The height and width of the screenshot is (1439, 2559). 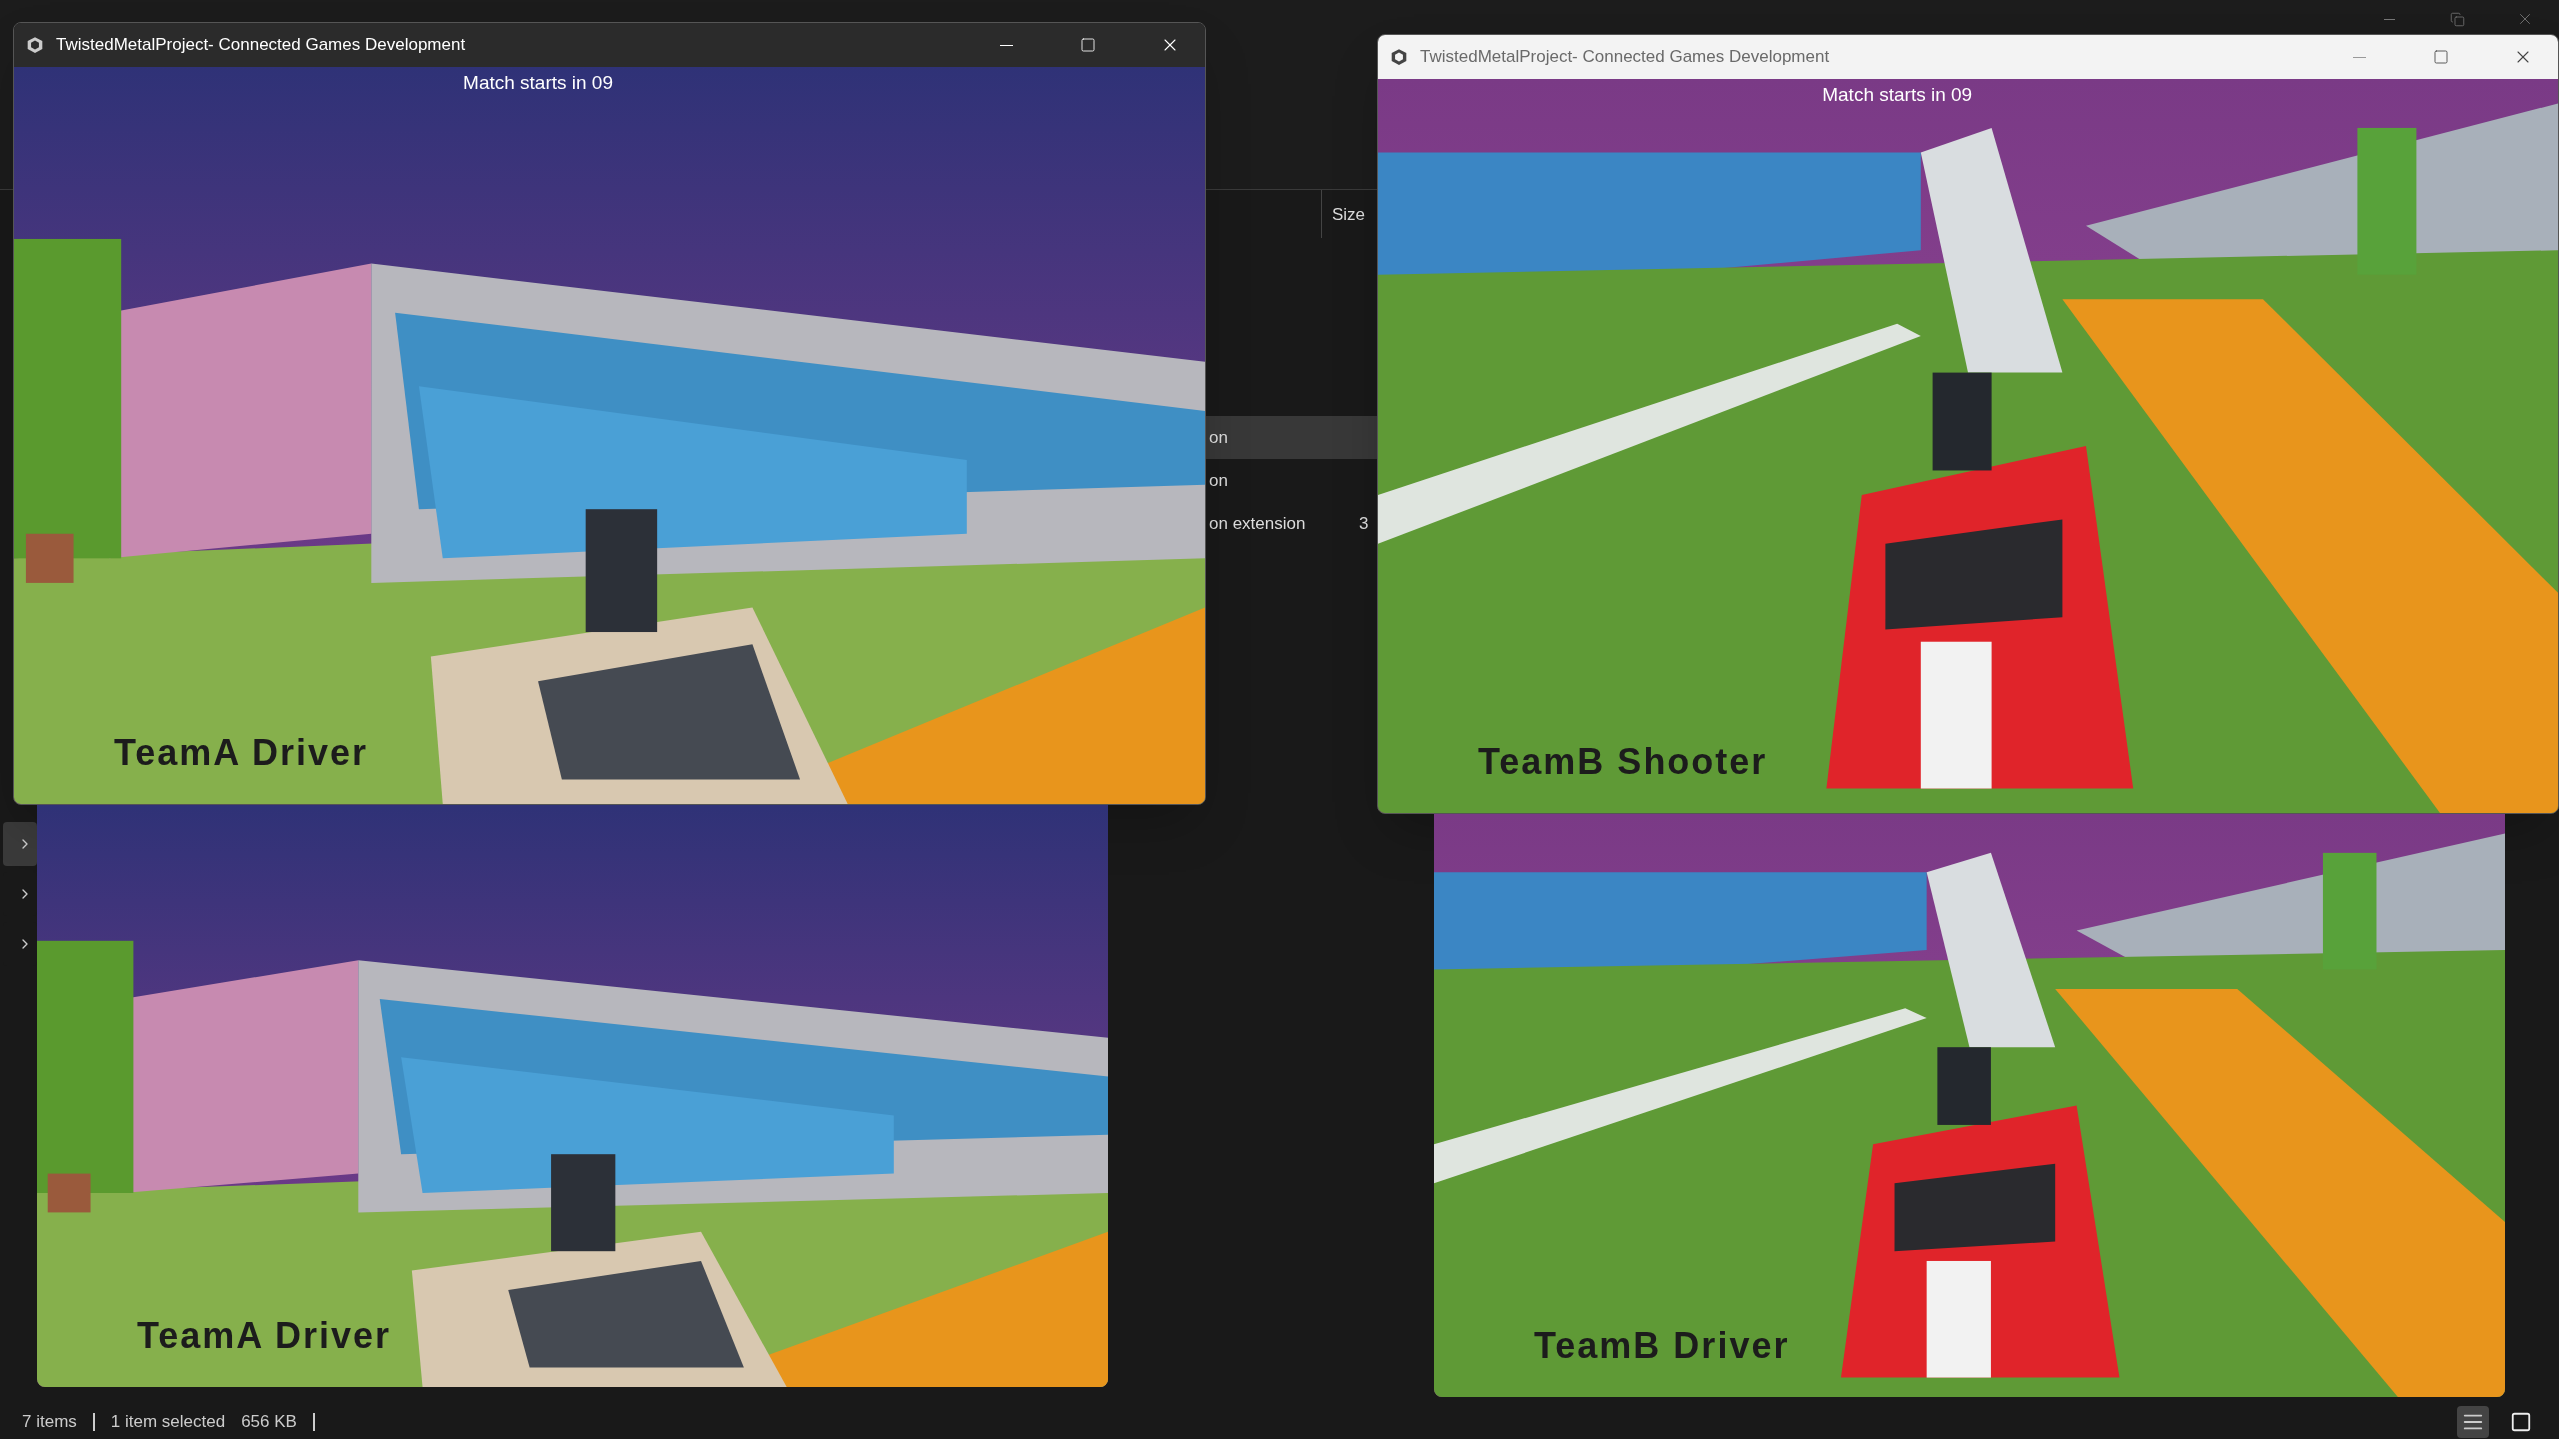 What do you see at coordinates (1662, 1346) in the screenshot?
I see `player-label: TeamB Driver` at bounding box center [1662, 1346].